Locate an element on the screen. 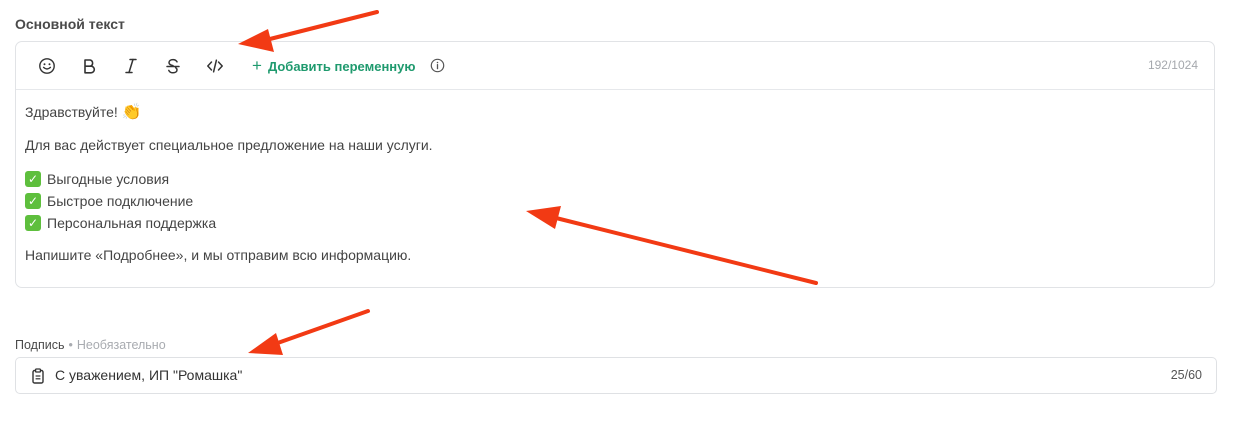 The width and height of the screenshot is (1237, 431). checklist-item: ✓ Выгодные условия is located at coordinates (97, 179).